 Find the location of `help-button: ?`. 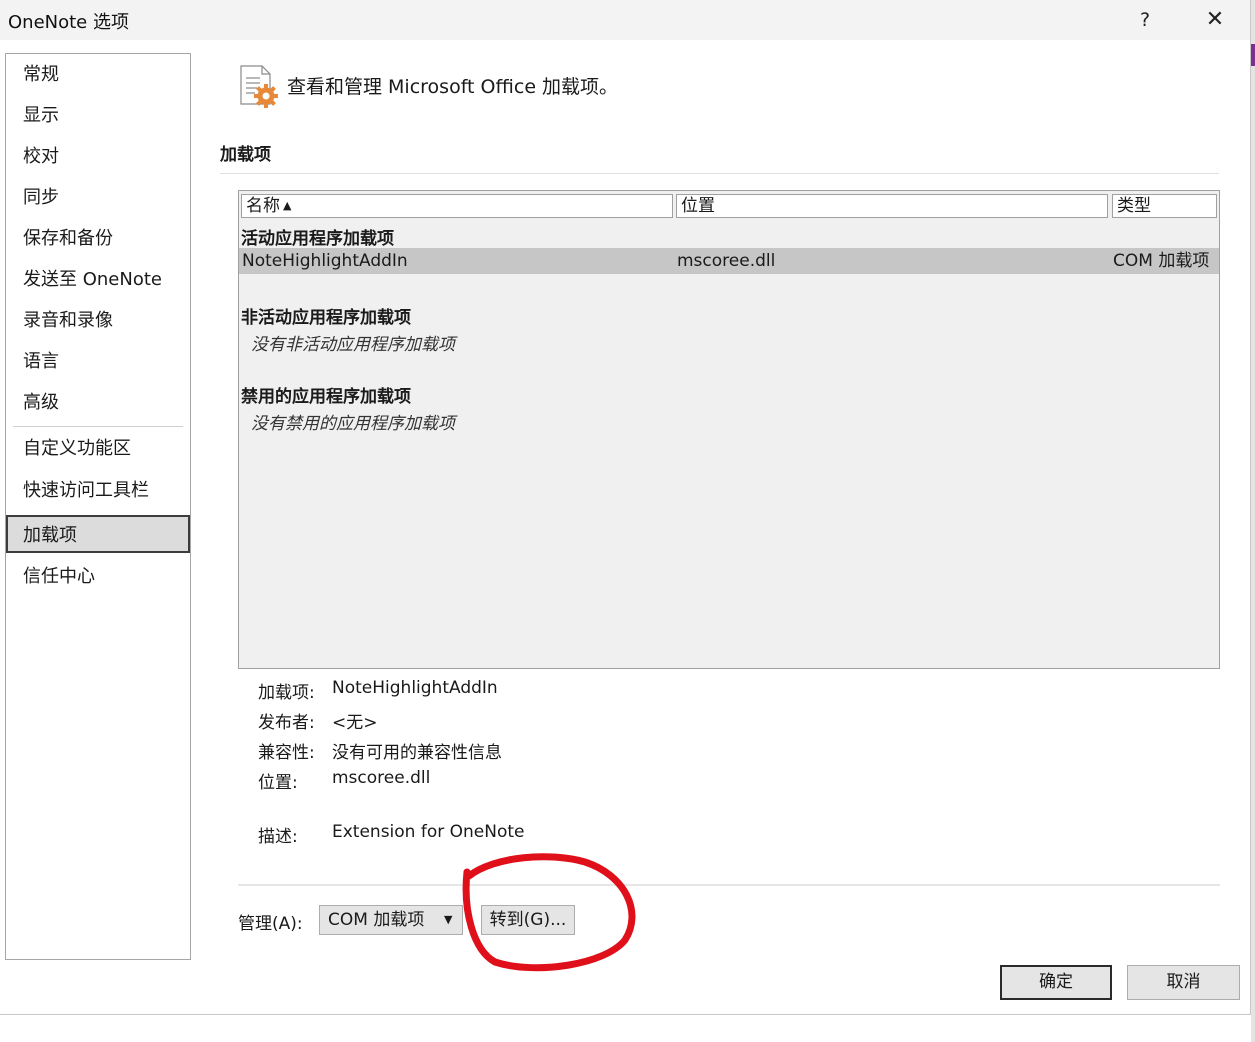

help-button: ? is located at coordinates (1145, 20).